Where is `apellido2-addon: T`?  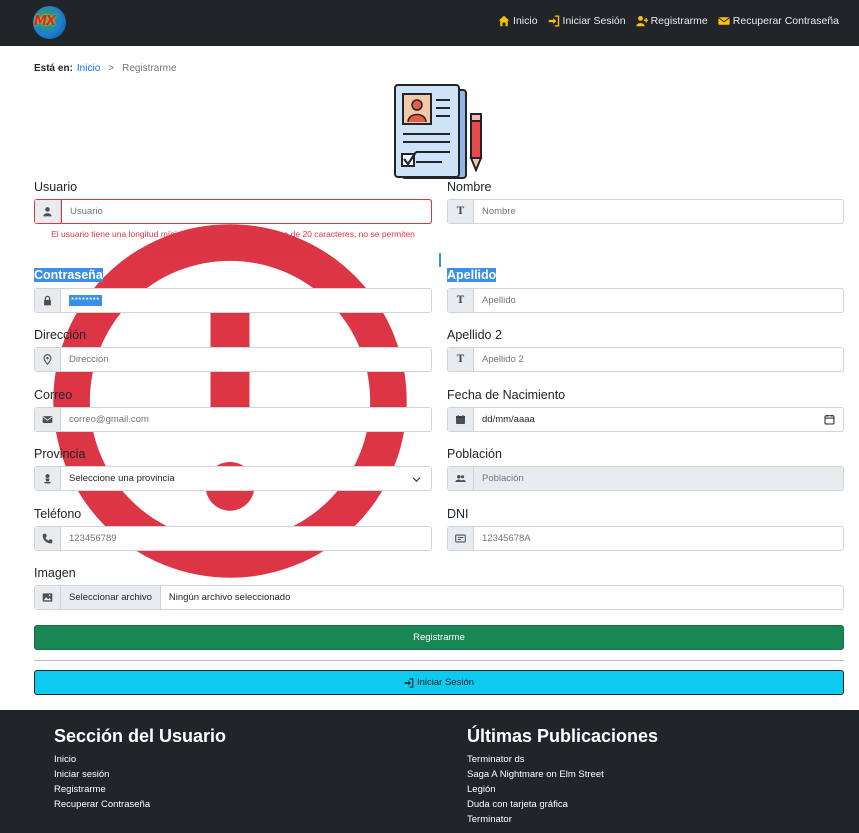 apellido2-addon: T is located at coordinates (461, 359).